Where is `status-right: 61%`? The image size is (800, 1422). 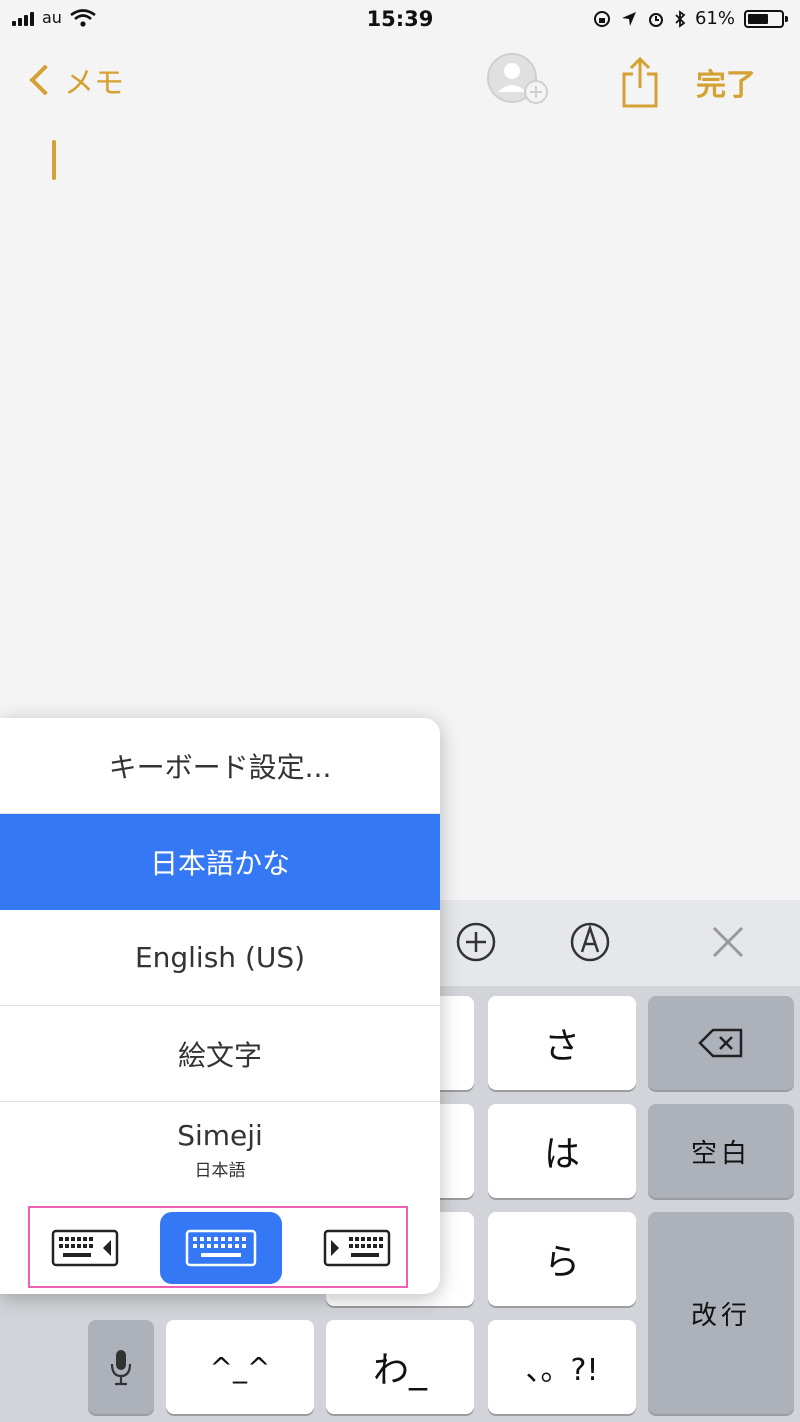 status-right: 61% is located at coordinates (690, 18).